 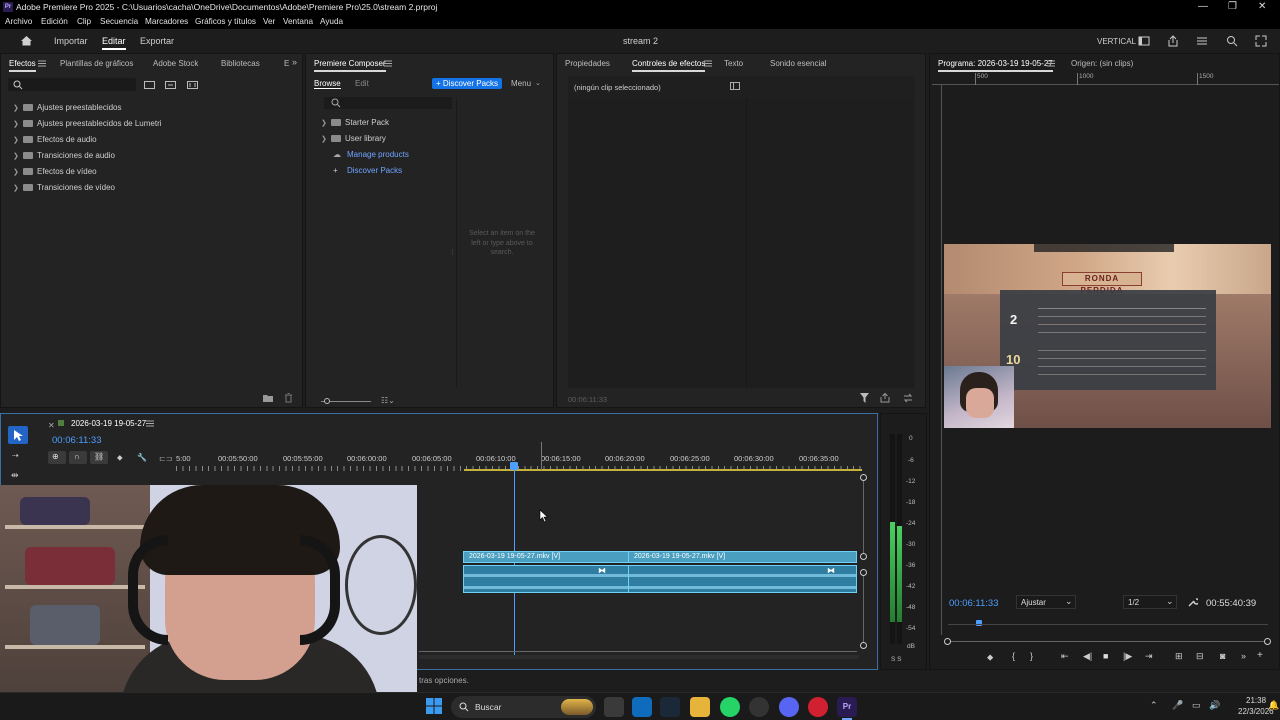 What do you see at coordinates (142, 457) in the screenshot?
I see `wrench-icon: 🔧` at bounding box center [142, 457].